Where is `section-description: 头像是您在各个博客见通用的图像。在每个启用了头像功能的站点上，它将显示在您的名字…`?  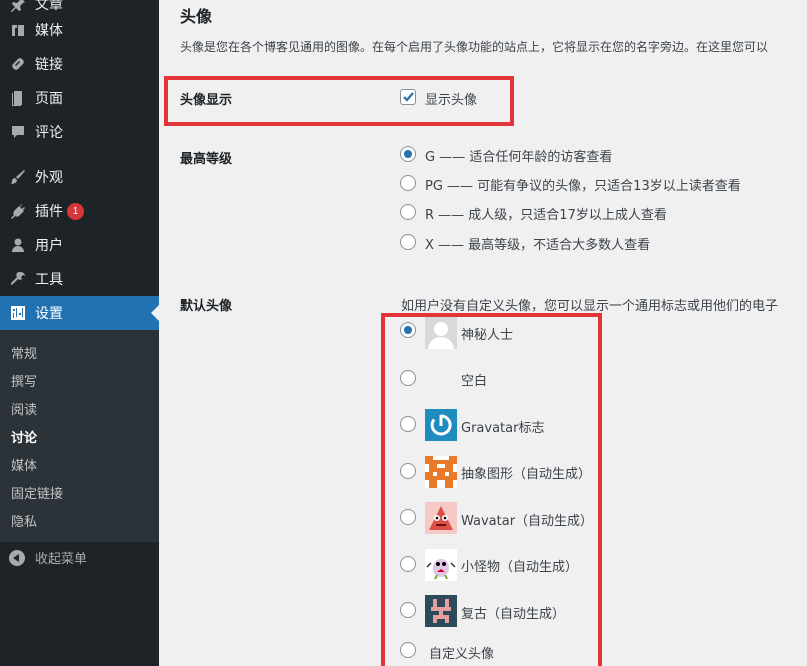 section-description: 头像是您在各个博客见通用的图像。在每个启用了头像功能的站点上，它将显示在您的名字… is located at coordinates (474, 47).